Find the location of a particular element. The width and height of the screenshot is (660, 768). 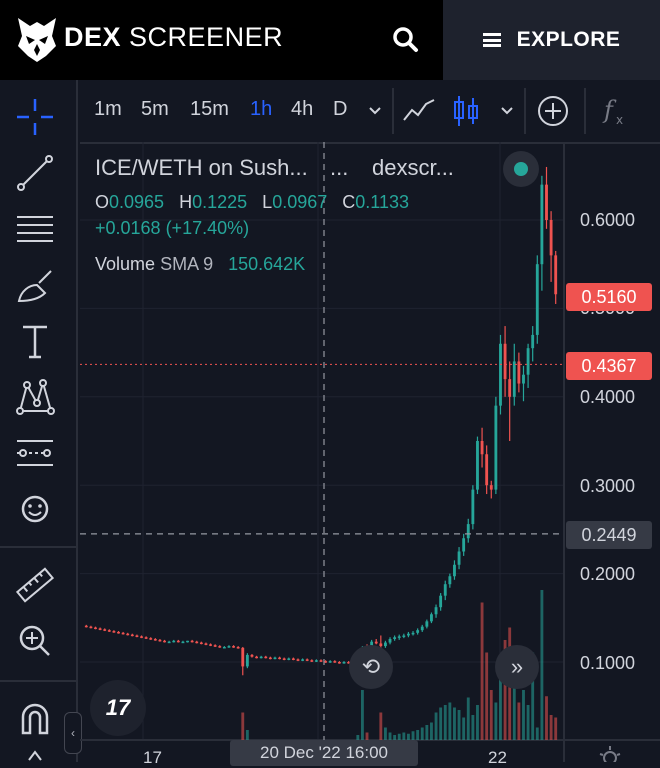

price-change: +0.0168 (+17.40%) is located at coordinates (172, 228).